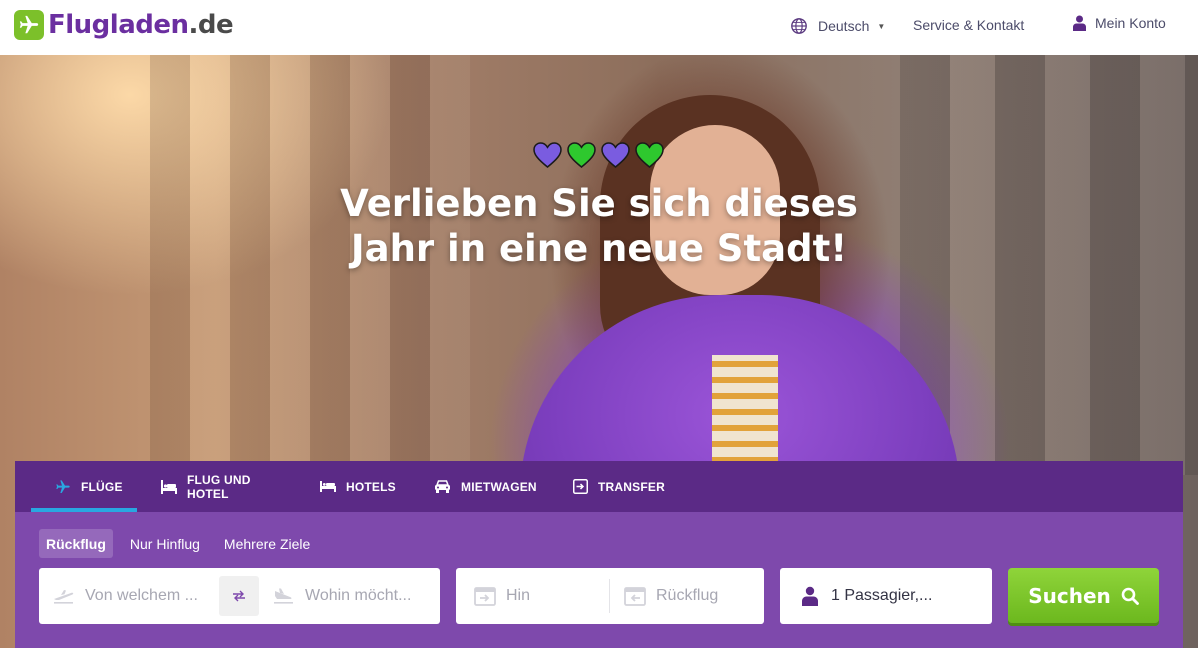 This screenshot has width=1198, height=665. Describe the element at coordinates (499, 486) in the screenshot. I see `tab-car-rental-label: MIETWAGEN` at that location.